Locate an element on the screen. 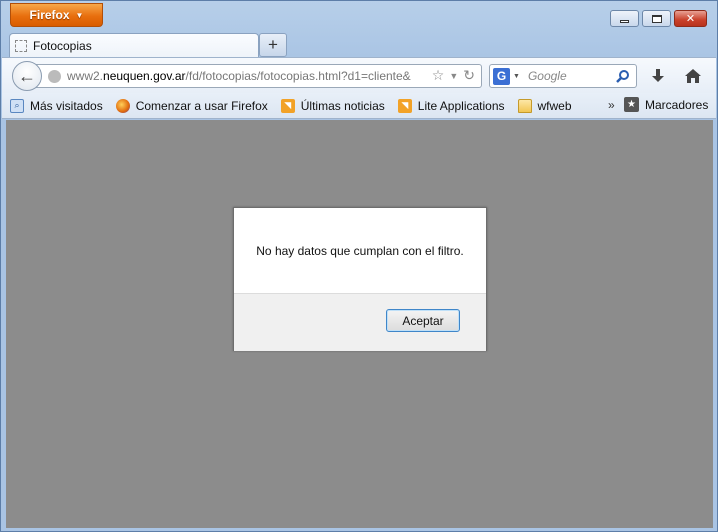  bookmarks-menu-button: ★ Marcadores is located at coordinates (666, 104).